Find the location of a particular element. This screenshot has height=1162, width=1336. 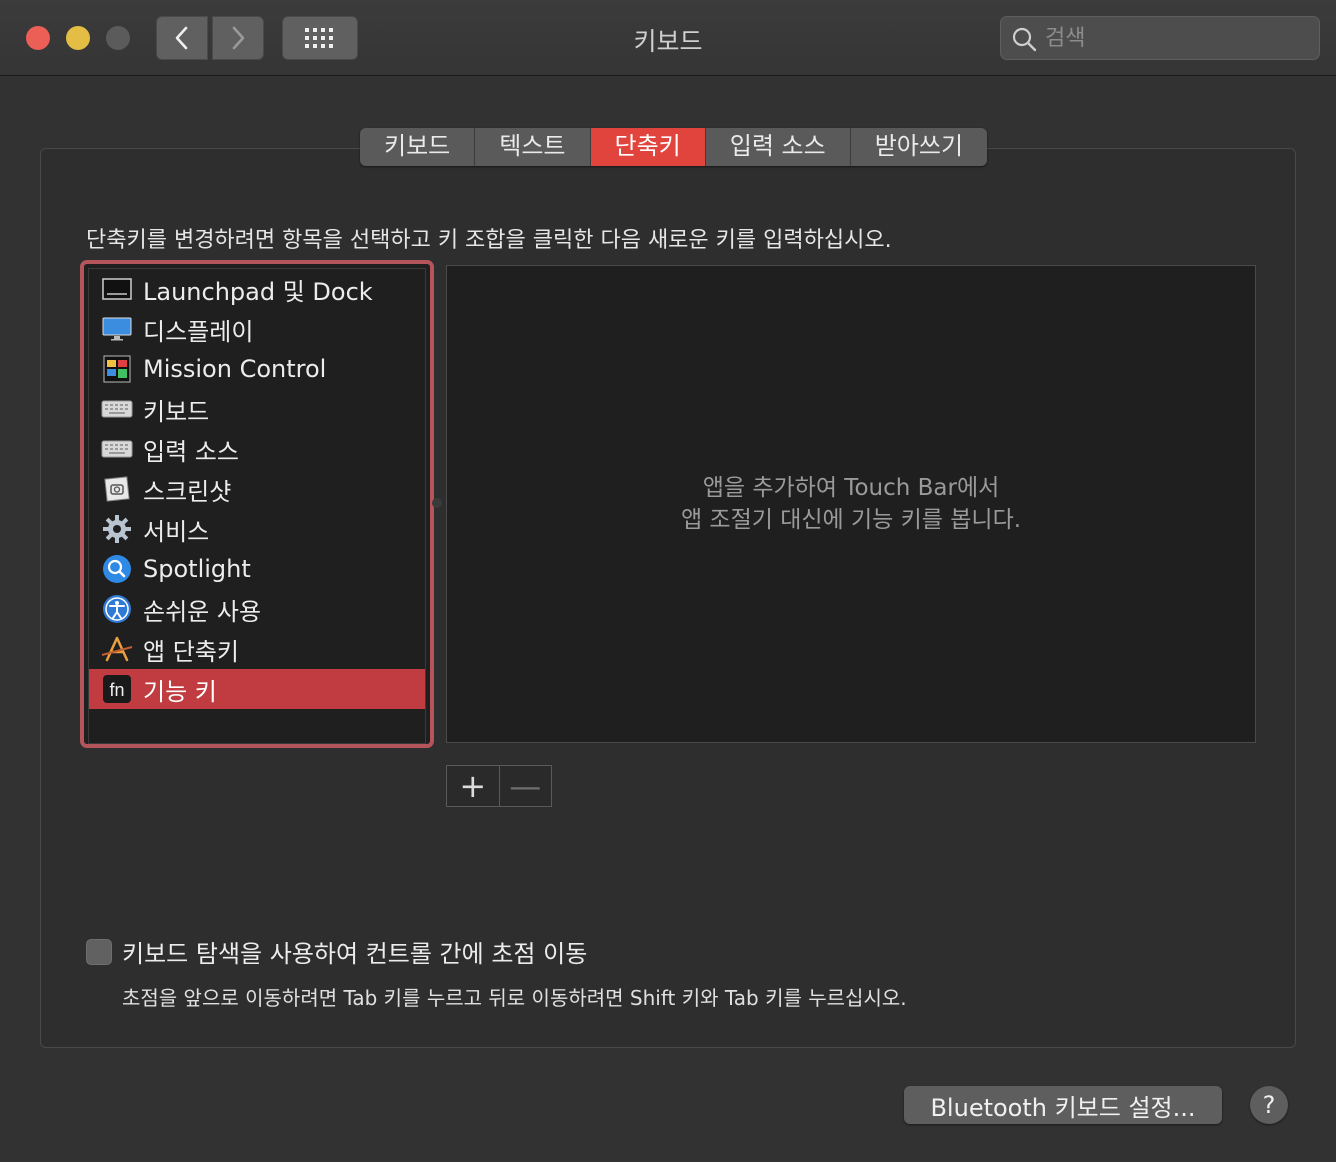

launchpad-dock-icon is located at coordinates (117, 289).